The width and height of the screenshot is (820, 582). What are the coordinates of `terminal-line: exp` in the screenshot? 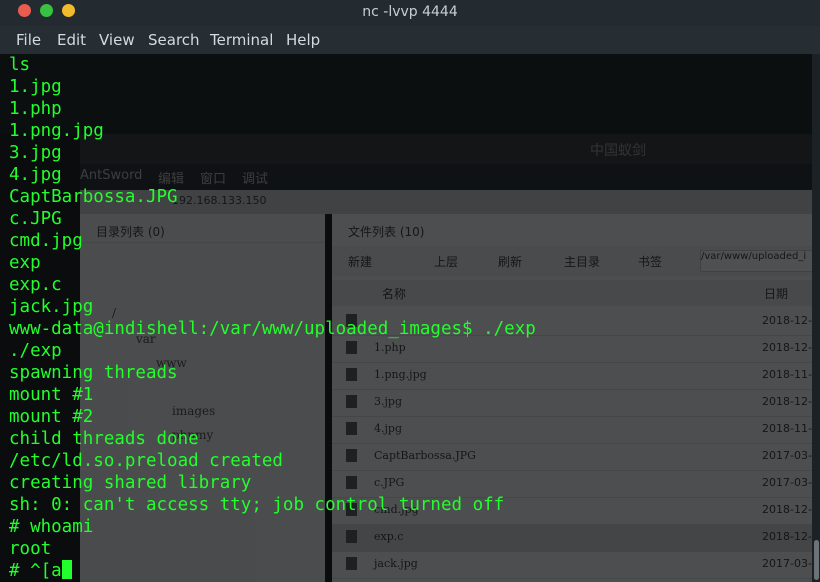 It's located at (25, 263).